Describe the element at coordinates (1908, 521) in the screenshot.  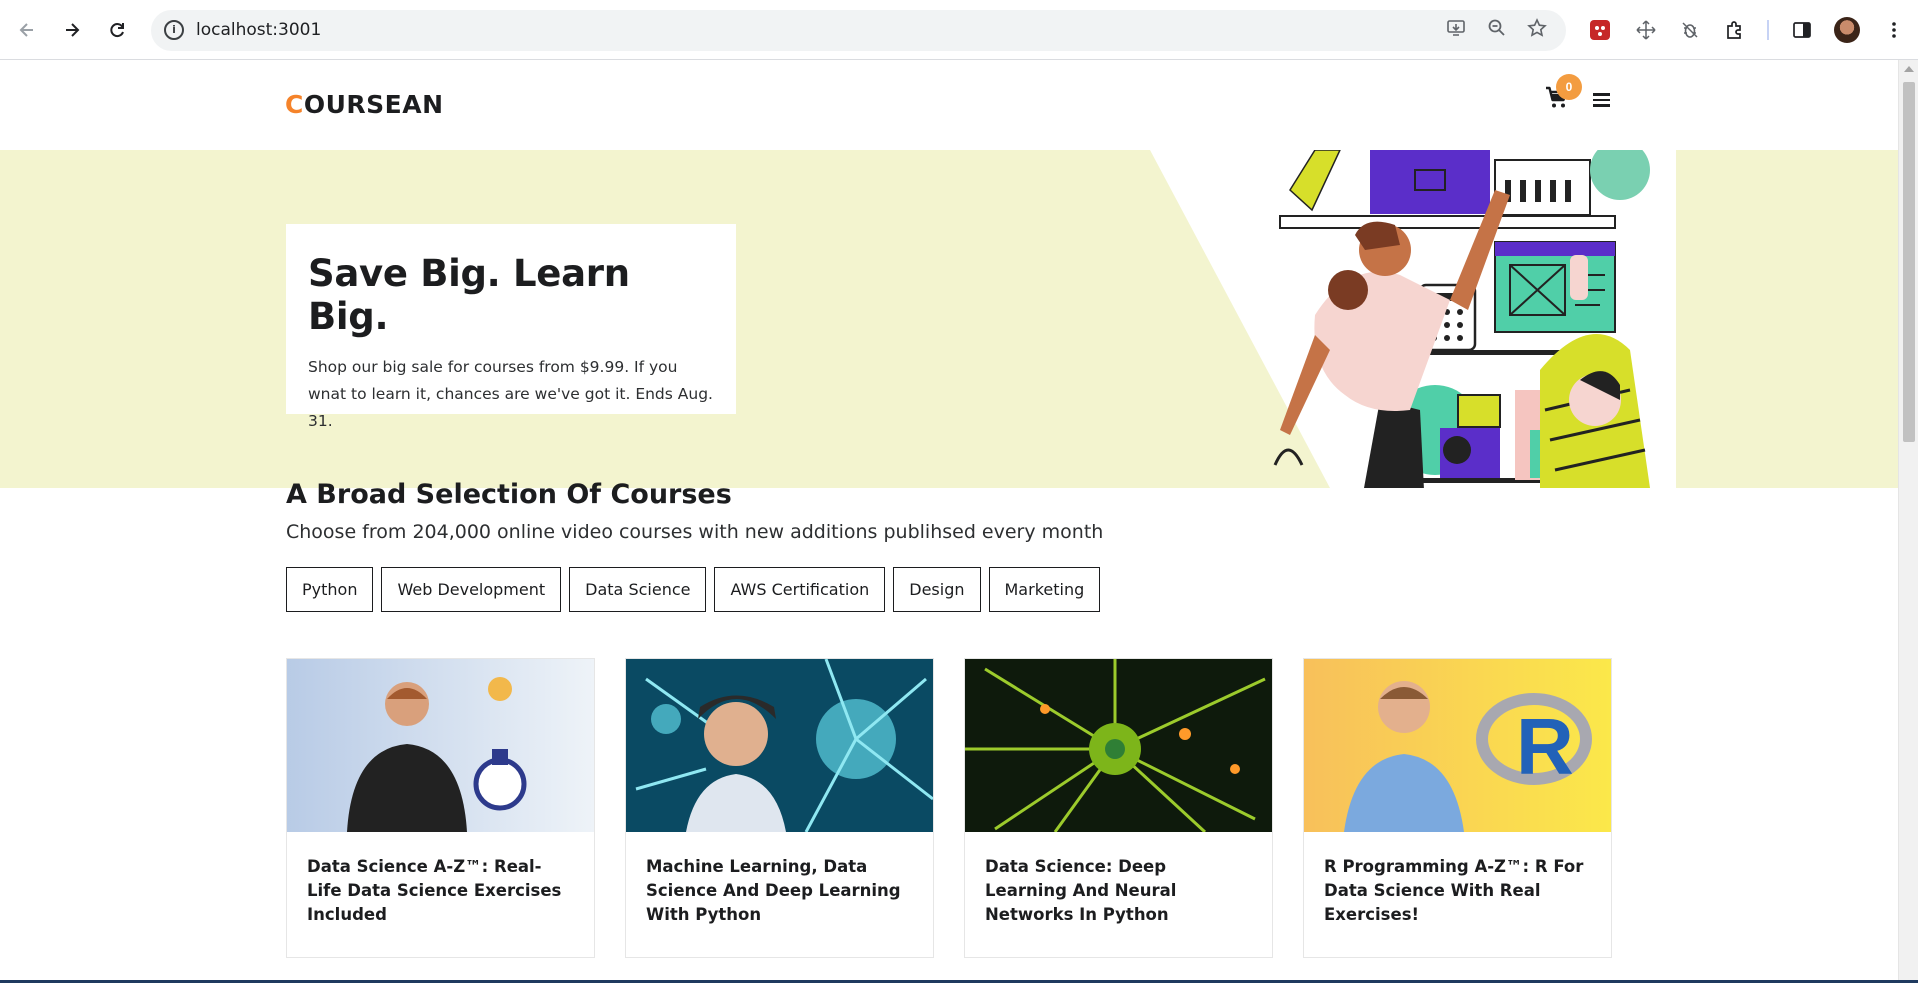
I see `page-scrollbar` at that location.